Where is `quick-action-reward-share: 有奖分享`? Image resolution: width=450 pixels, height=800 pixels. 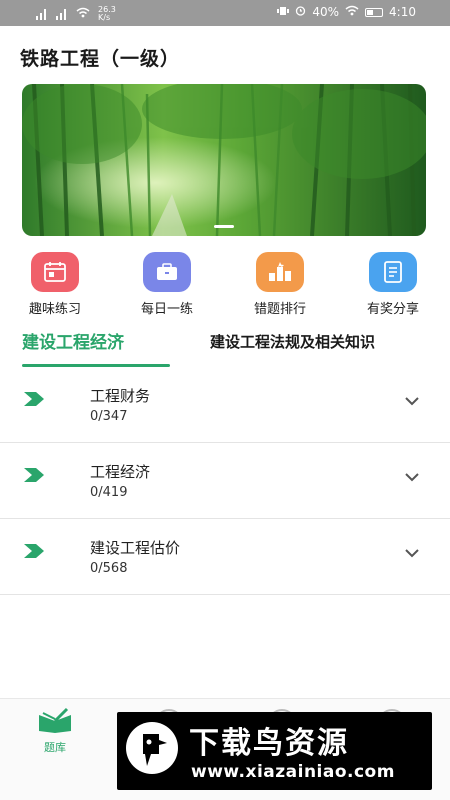 quick-action-reward-share: 有奖分享 is located at coordinates (393, 284).